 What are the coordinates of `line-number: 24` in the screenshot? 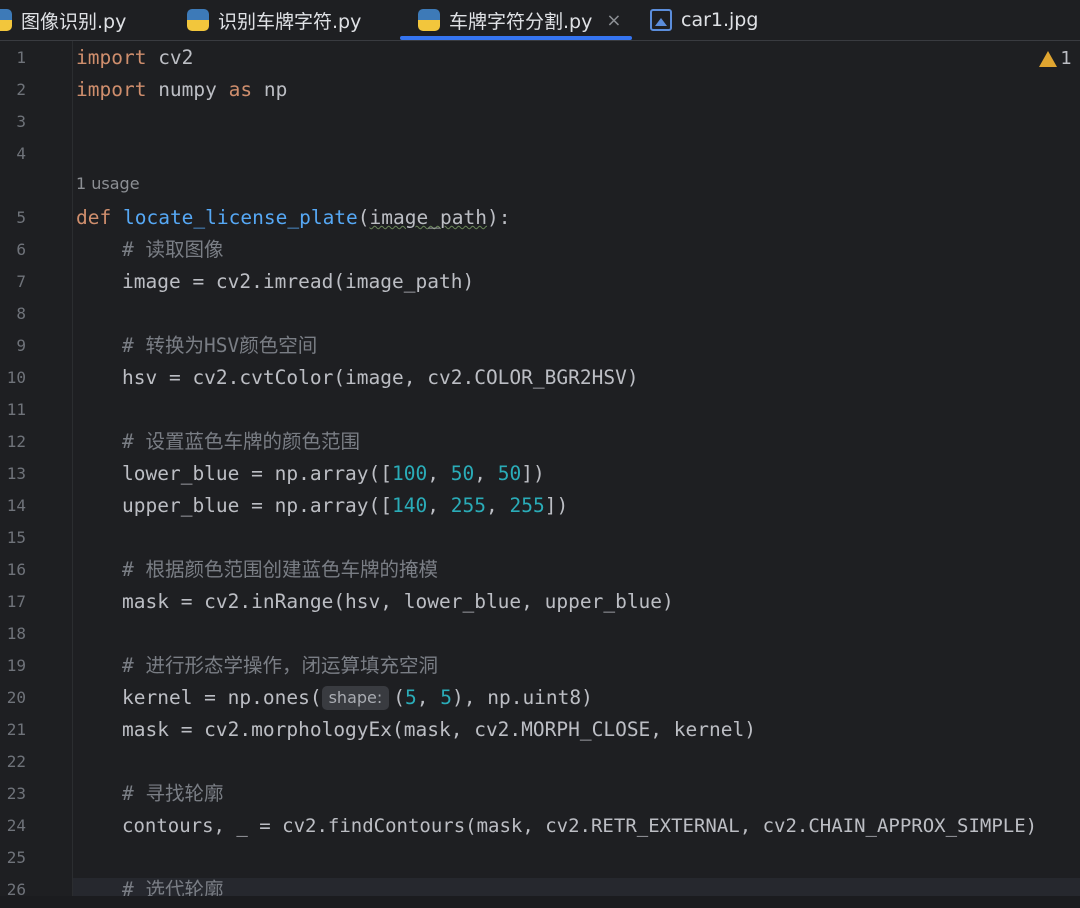 It's located at (16, 825).